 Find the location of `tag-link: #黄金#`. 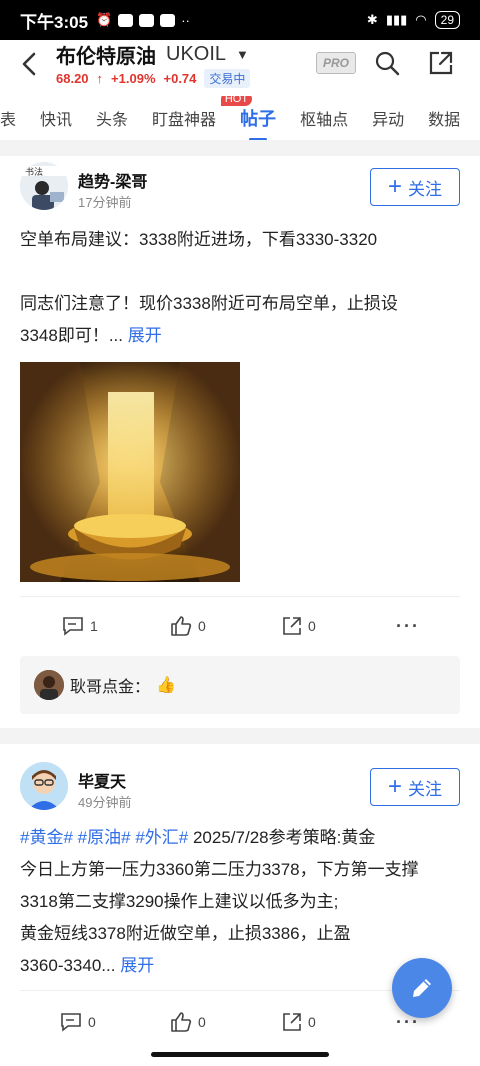

tag-link: #黄金# is located at coordinates (46, 837).